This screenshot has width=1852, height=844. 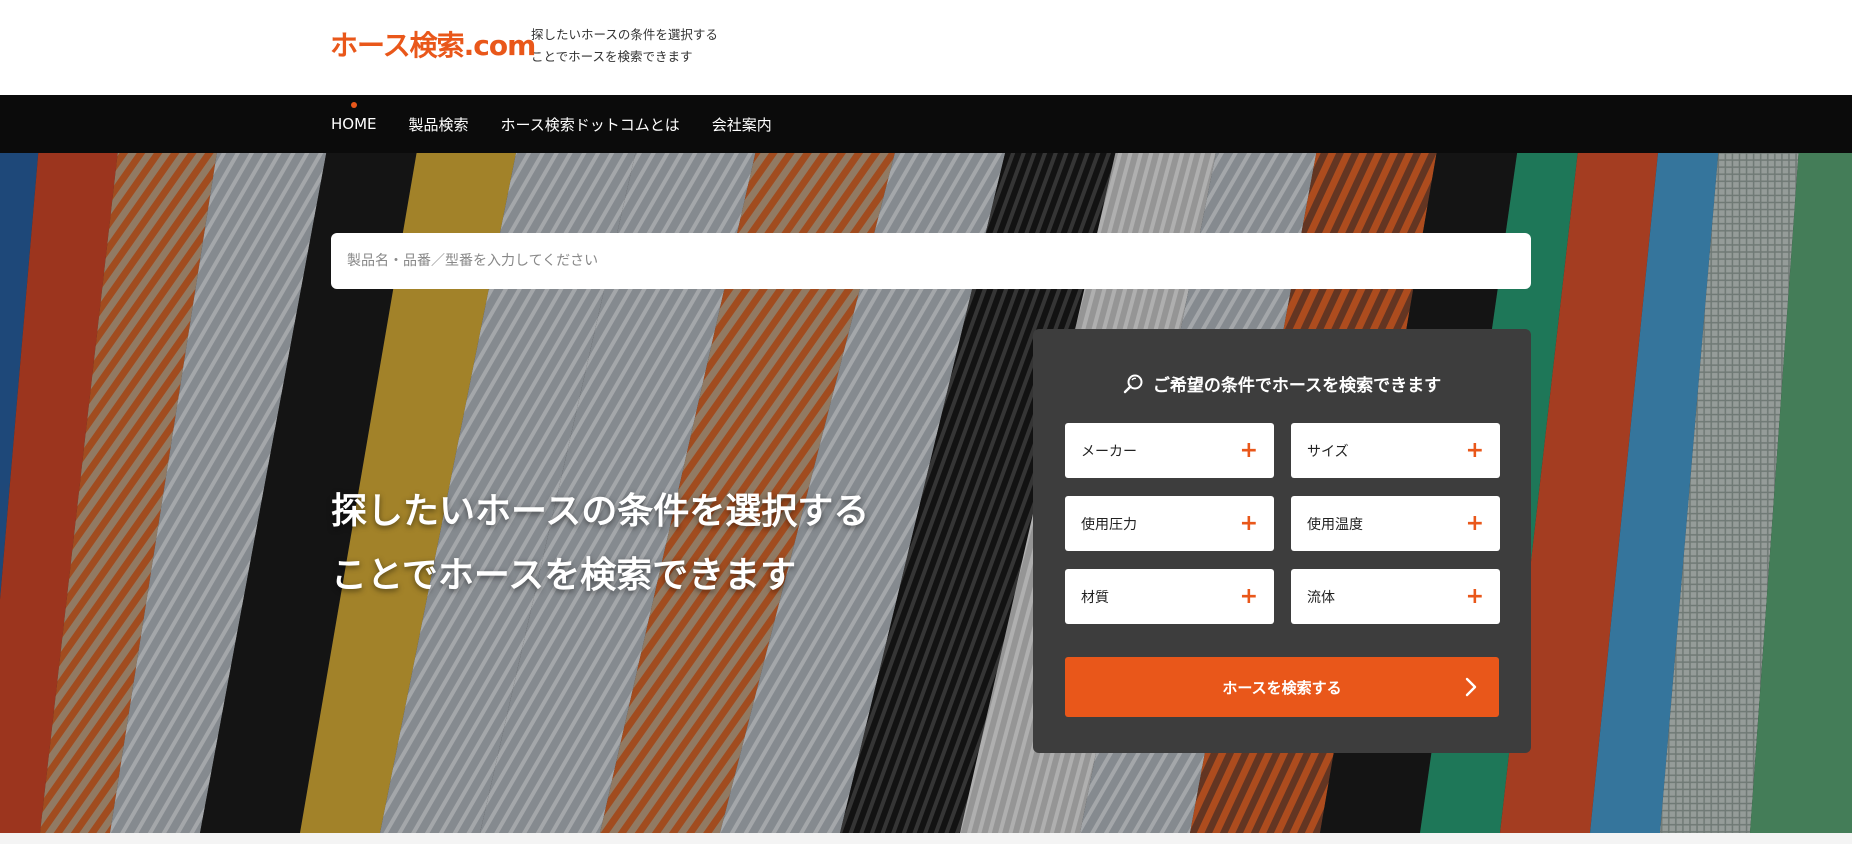 I want to click on condition-temperature: 使用温度 +, so click(x=1395, y=523).